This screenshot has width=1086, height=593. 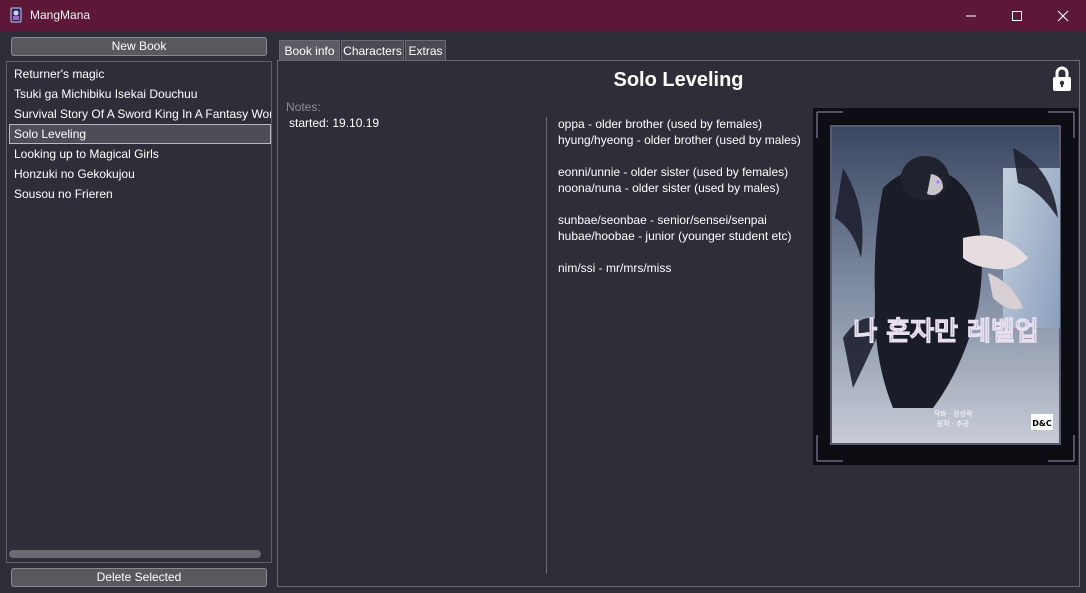 I want to click on cover-credit-artist: 작화 · 장성락, so click(x=953, y=413).